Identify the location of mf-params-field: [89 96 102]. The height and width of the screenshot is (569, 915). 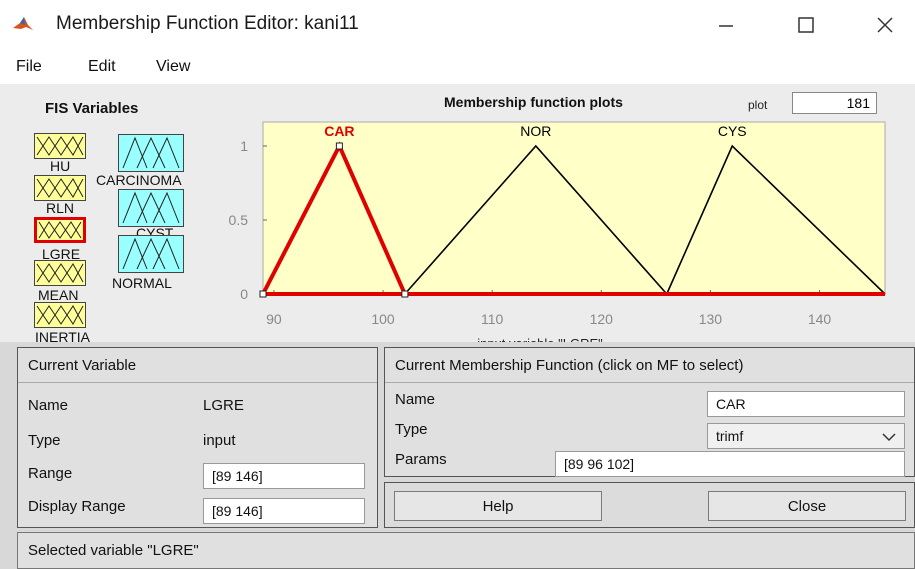
(730, 464).